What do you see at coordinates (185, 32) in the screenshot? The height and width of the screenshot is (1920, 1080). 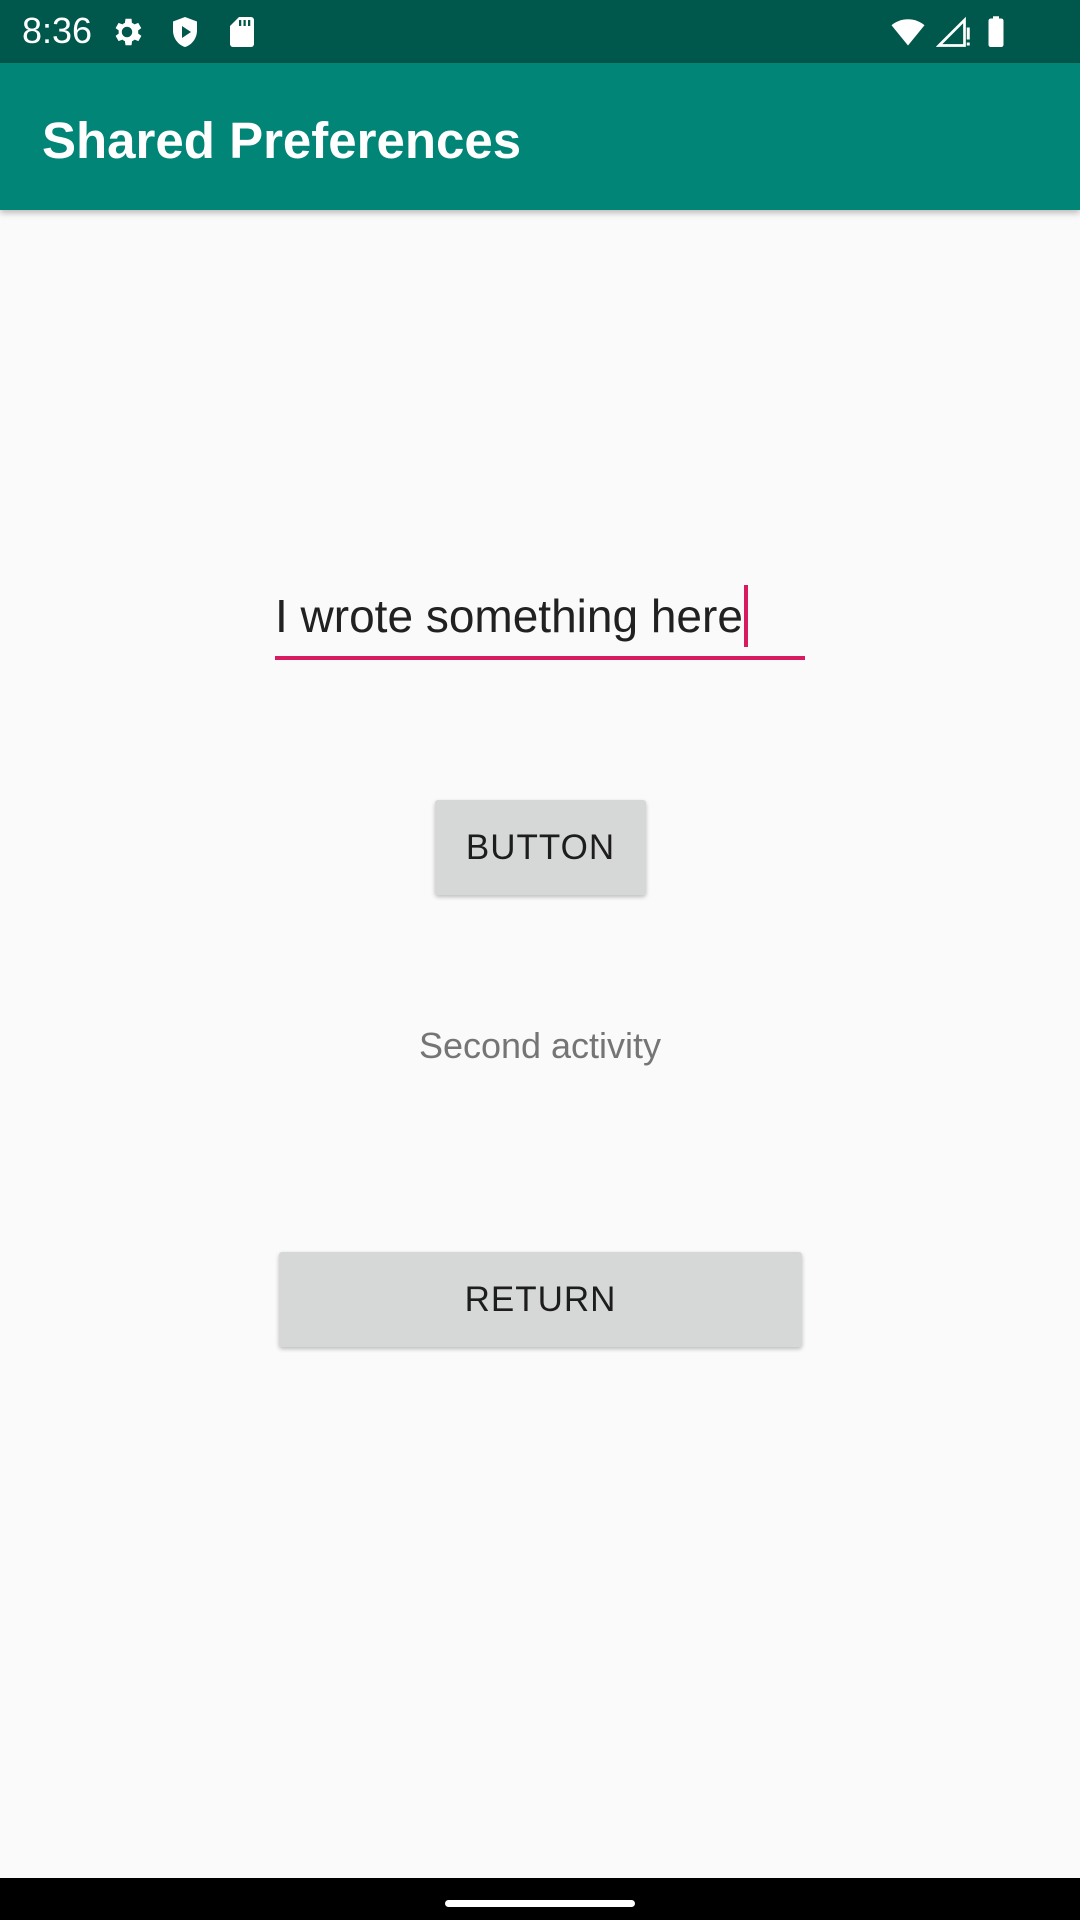 I see `play-protect-icon` at bounding box center [185, 32].